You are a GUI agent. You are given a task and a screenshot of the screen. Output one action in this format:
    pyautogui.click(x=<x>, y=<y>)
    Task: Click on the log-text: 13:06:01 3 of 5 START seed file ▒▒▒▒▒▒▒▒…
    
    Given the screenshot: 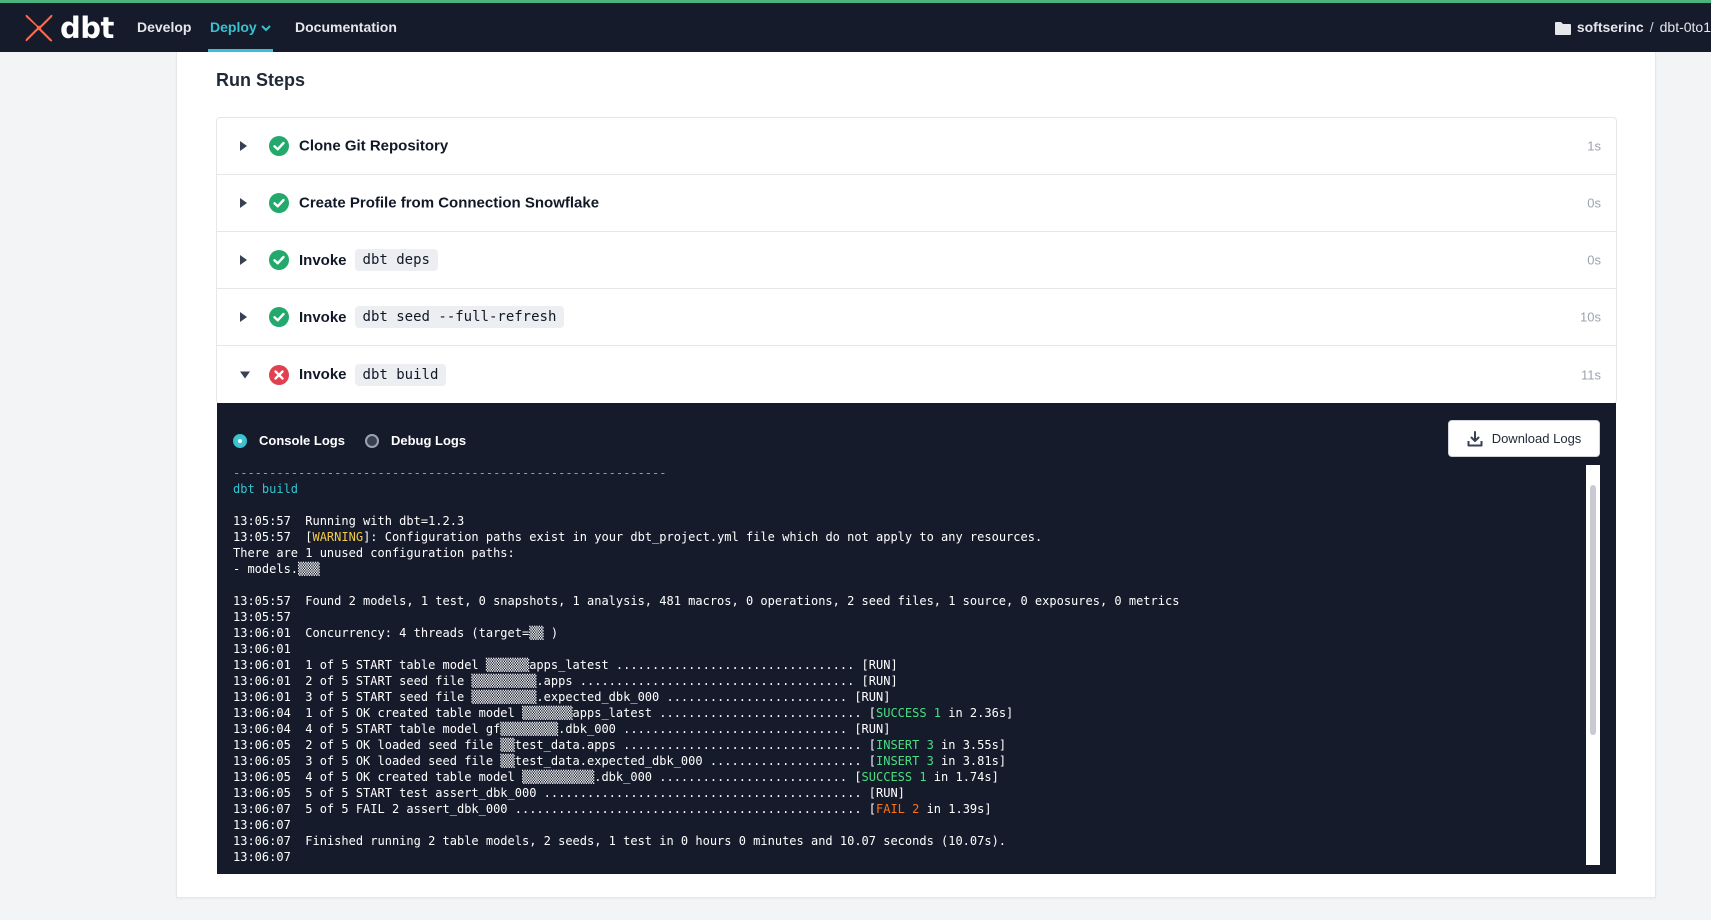 What is the action you would take?
    pyautogui.click(x=562, y=697)
    